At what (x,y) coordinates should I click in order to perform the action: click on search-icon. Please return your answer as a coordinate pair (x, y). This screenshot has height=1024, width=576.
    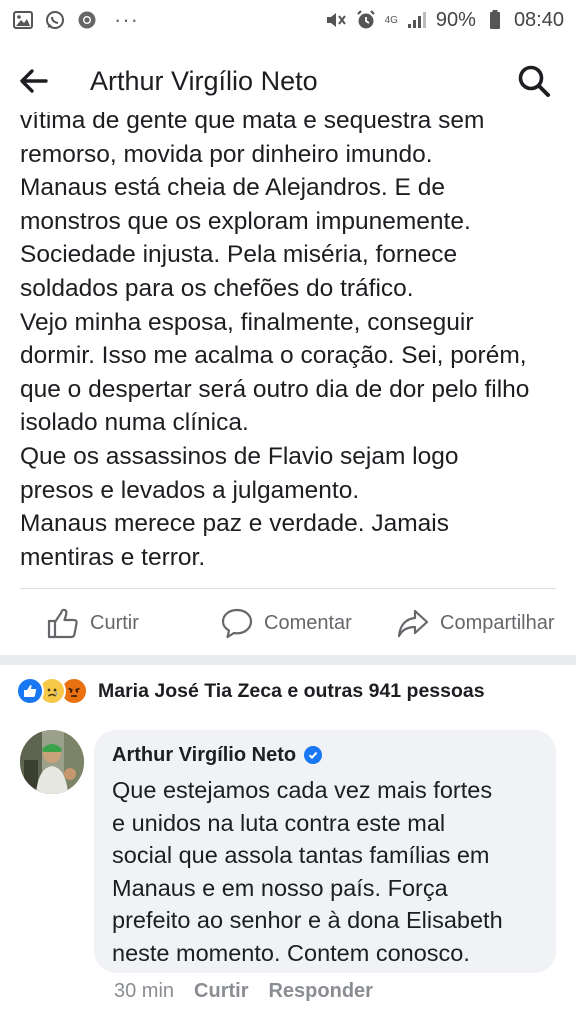
    Looking at the image, I should click on (534, 81).